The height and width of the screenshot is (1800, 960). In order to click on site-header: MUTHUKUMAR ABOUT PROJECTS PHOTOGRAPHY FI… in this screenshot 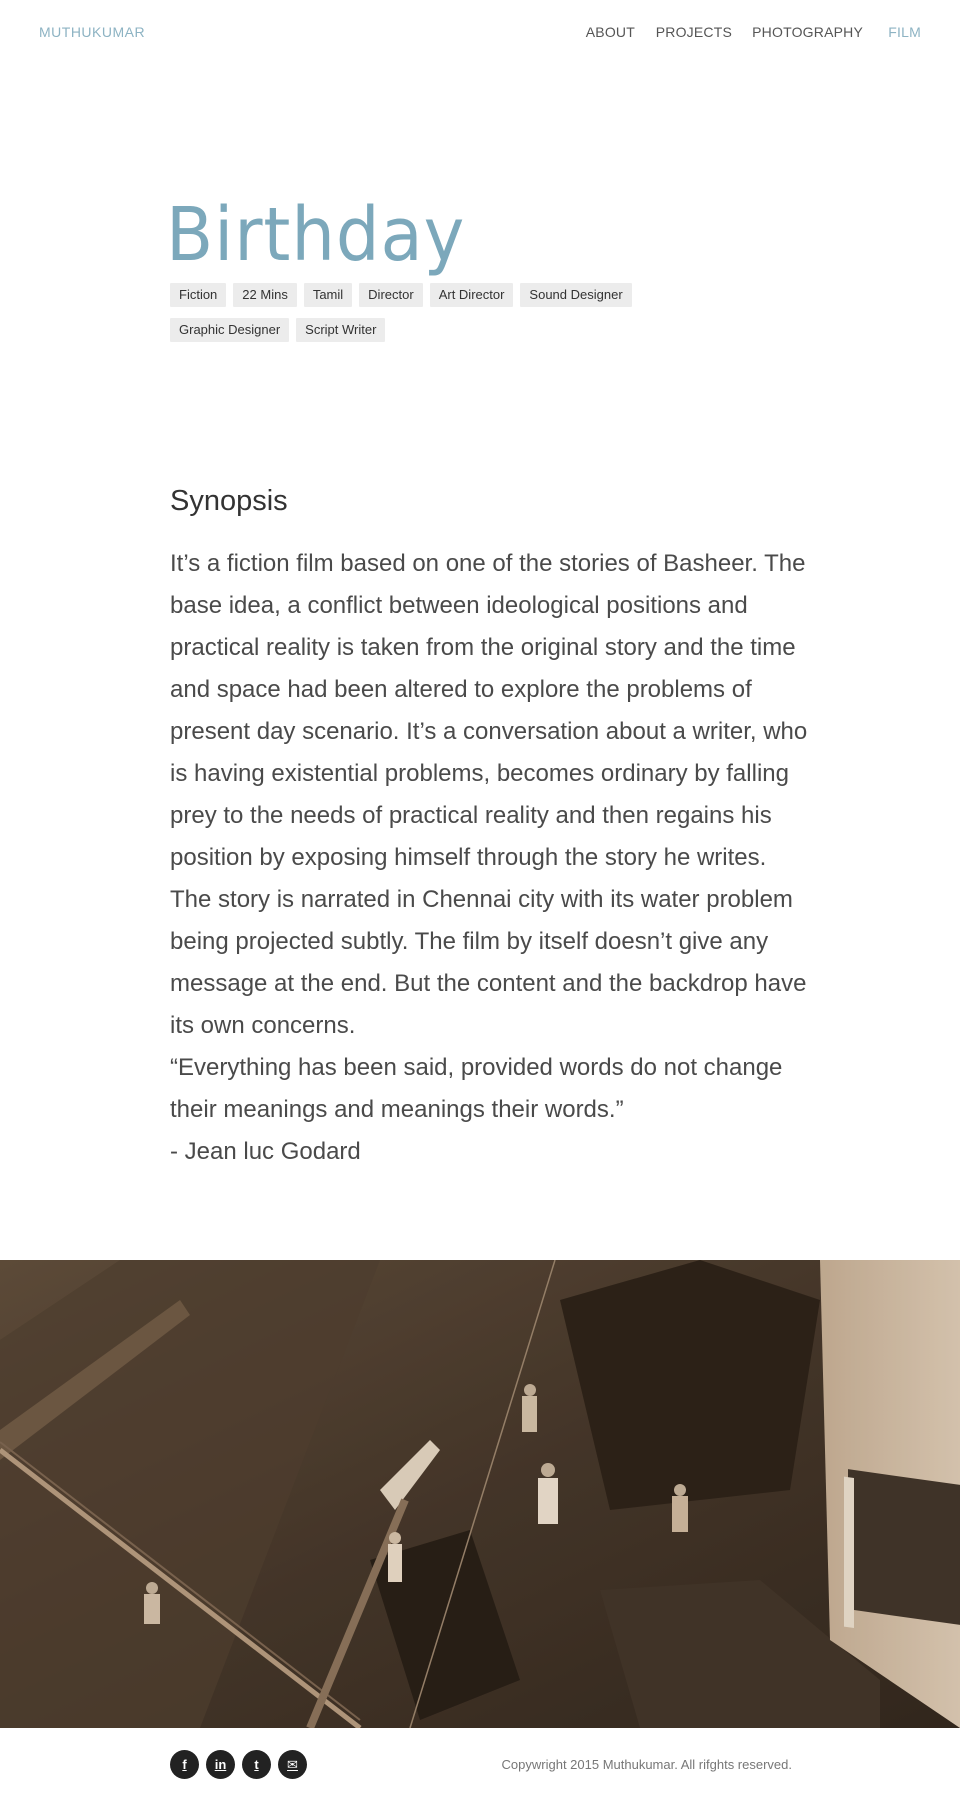, I will do `click(480, 33)`.